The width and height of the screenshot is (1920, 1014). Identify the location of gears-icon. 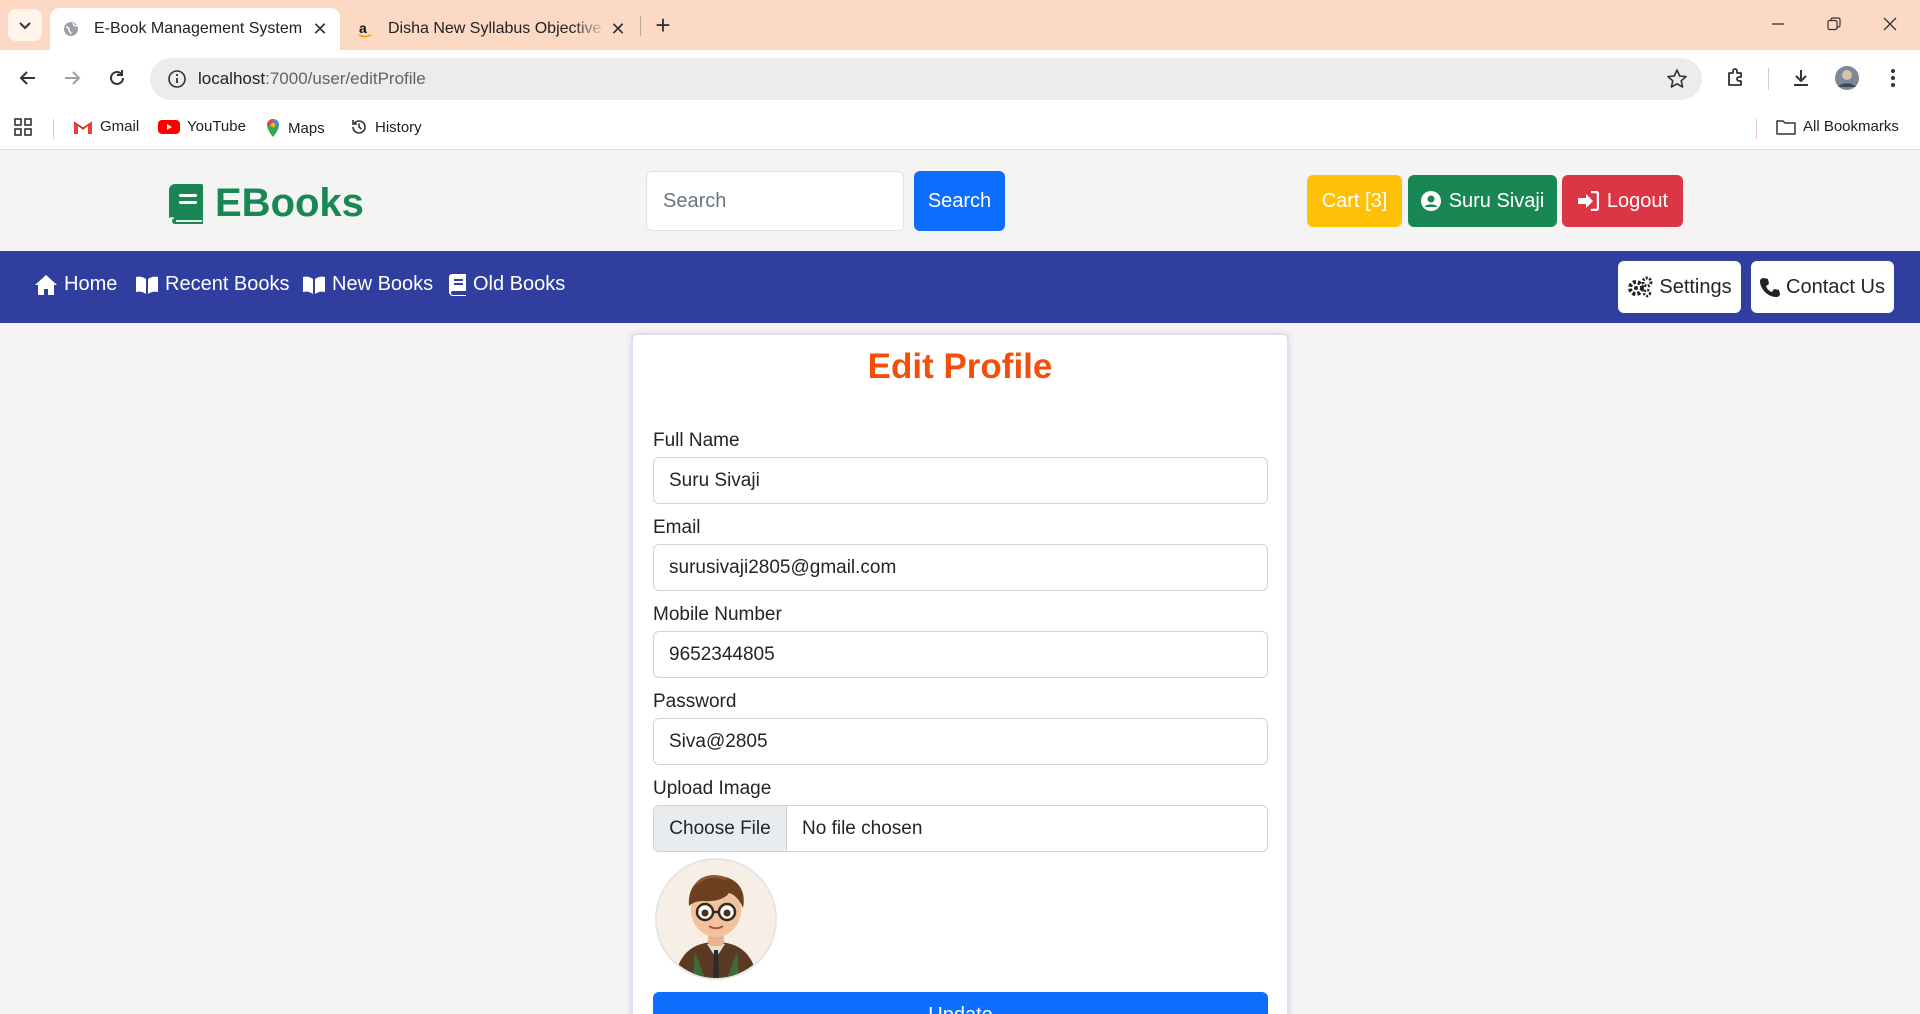
(1640, 287).